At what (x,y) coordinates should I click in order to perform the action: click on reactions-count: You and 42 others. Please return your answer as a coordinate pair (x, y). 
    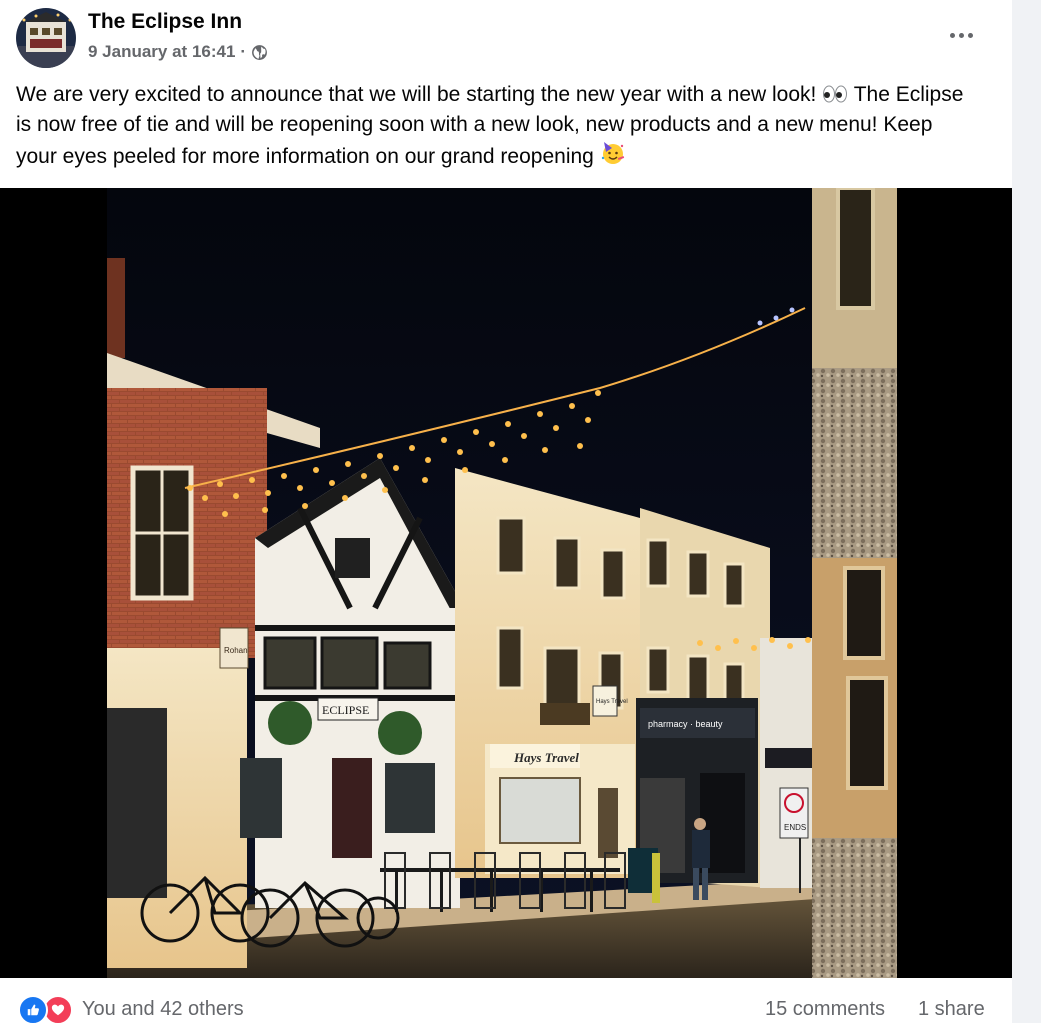
    Looking at the image, I should click on (163, 1009).